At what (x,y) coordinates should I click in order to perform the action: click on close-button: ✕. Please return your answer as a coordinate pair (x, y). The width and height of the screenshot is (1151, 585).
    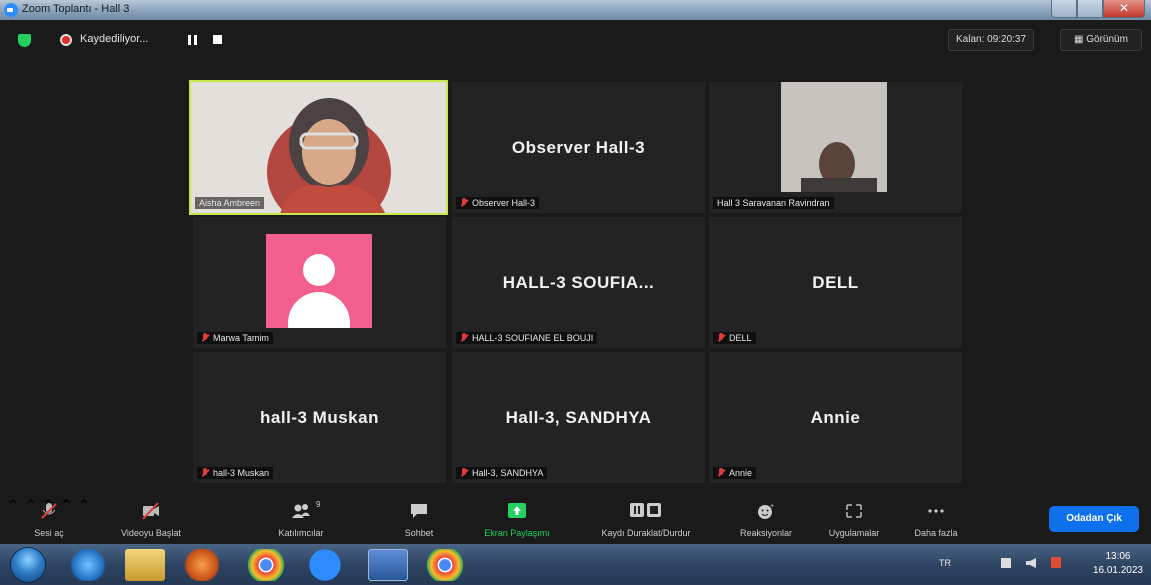
    Looking at the image, I should click on (1124, 9).